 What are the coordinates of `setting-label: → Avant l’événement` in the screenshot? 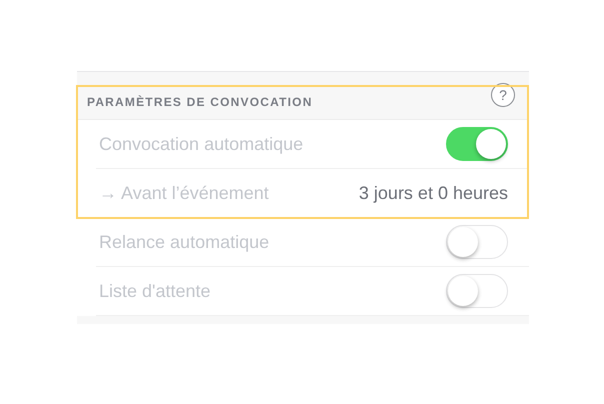 It's located at (184, 193).